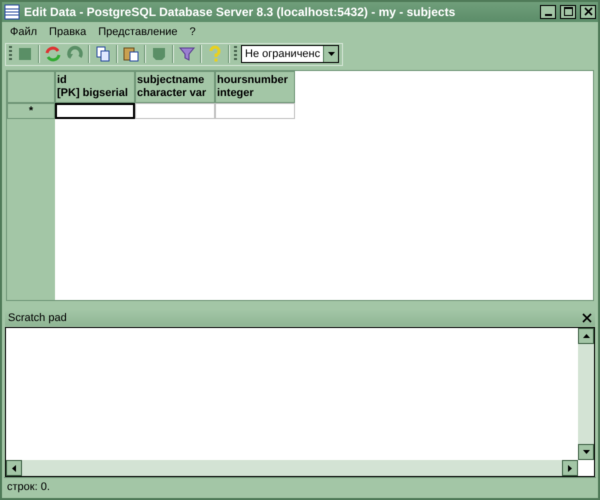  What do you see at coordinates (187, 54) in the screenshot?
I see `filter-icon` at bounding box center [187, 54].